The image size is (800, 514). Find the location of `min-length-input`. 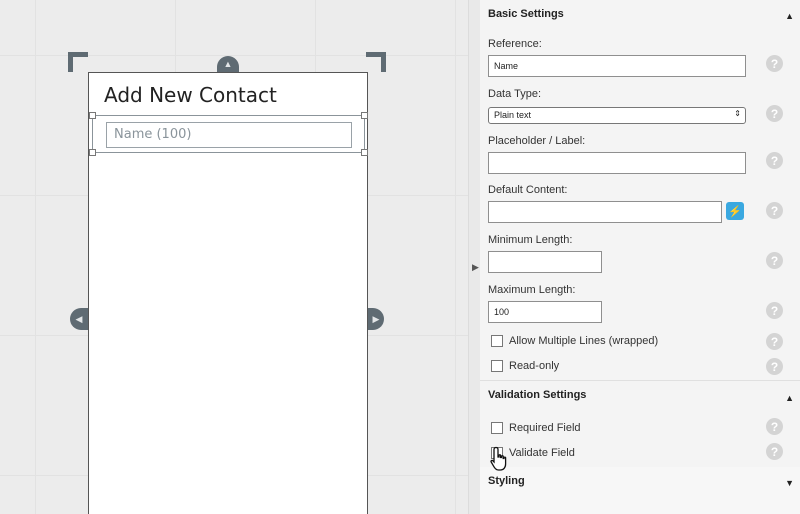

min-length-input is located at coordinates (545, 262).